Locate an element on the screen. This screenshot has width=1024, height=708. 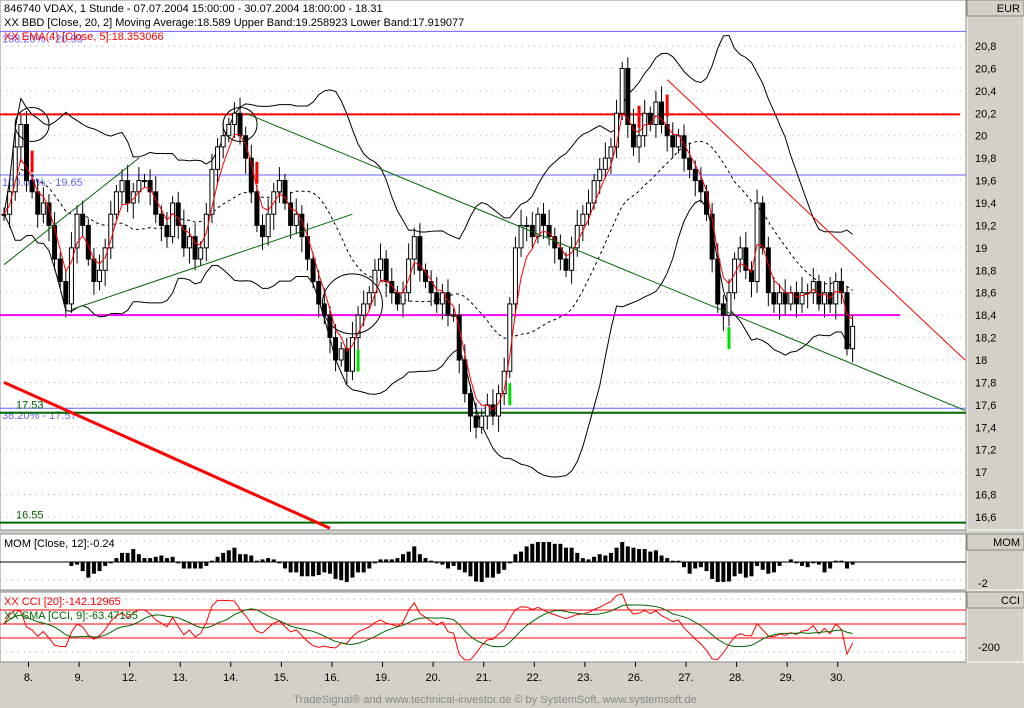
mom-legend: MOM [Close, 12]:-0.24 is located at coordinates (59, 544).